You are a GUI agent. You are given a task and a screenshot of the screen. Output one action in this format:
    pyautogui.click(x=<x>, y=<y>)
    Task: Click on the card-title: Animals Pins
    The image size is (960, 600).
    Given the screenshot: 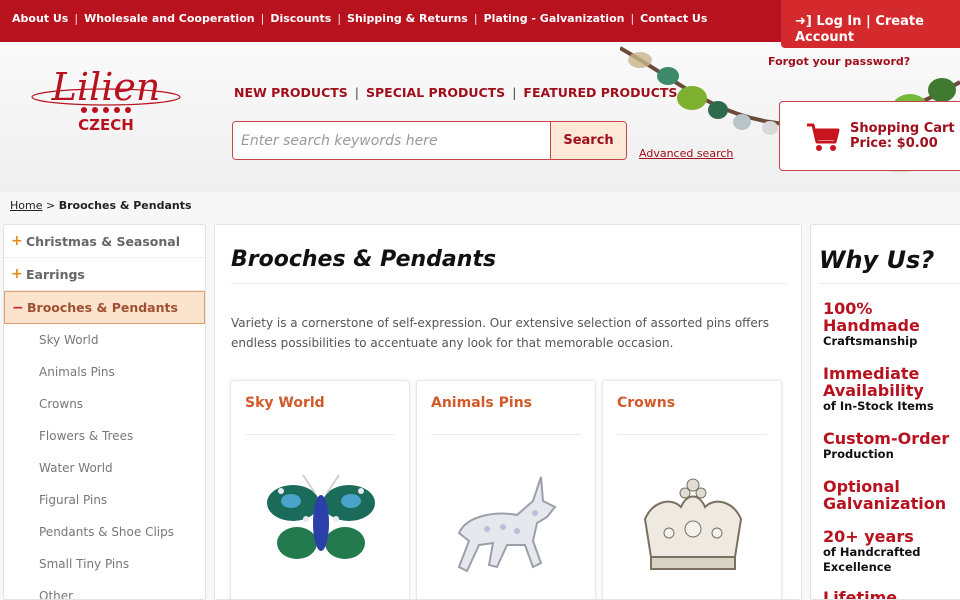 What is the action you would take?
    pyautogui.click(x=481, y=403)
    